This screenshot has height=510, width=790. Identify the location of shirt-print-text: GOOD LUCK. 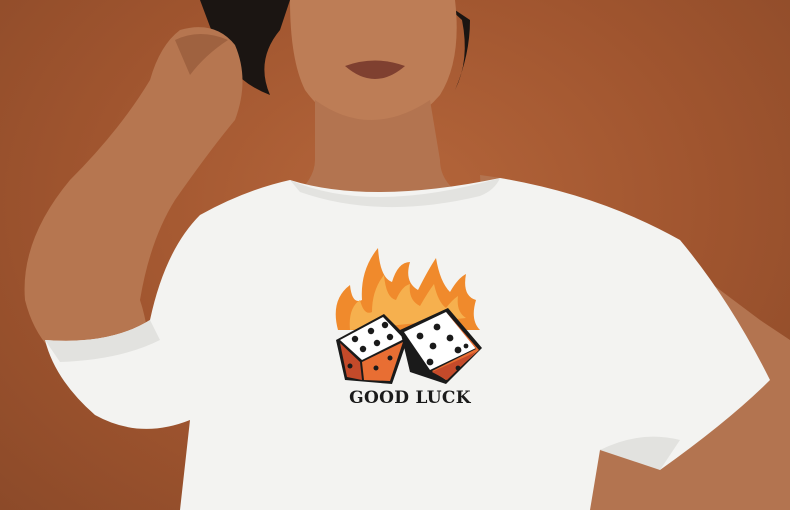
(410, 398).